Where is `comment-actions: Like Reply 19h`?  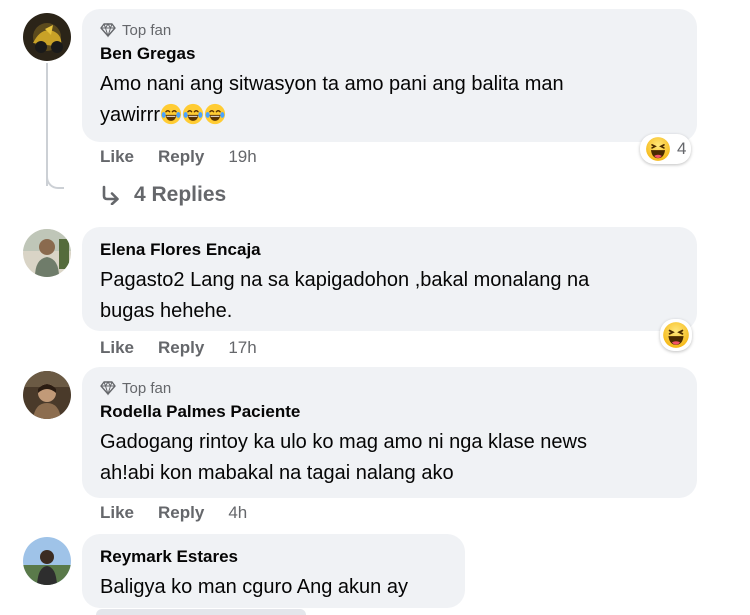
comment-actions: Like Reply 19h is located at coordinates (178, 157).